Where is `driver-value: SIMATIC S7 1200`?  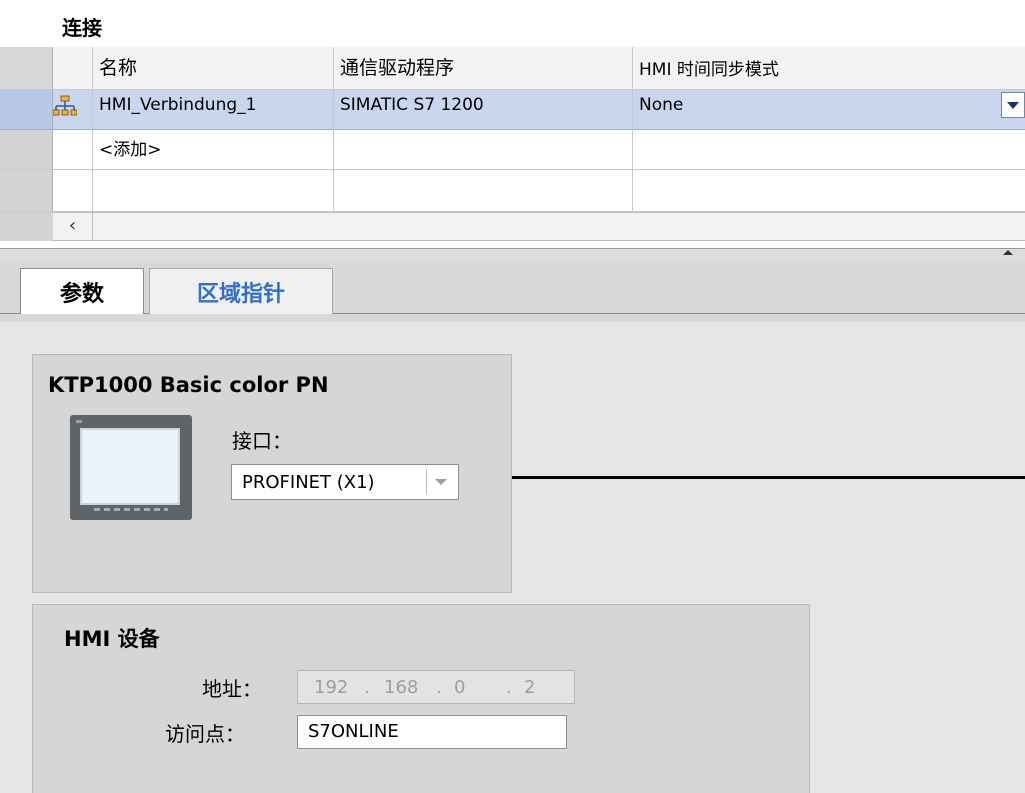
driver-value: SIMATIC S7 1200 is located at coordinates (412, 105).